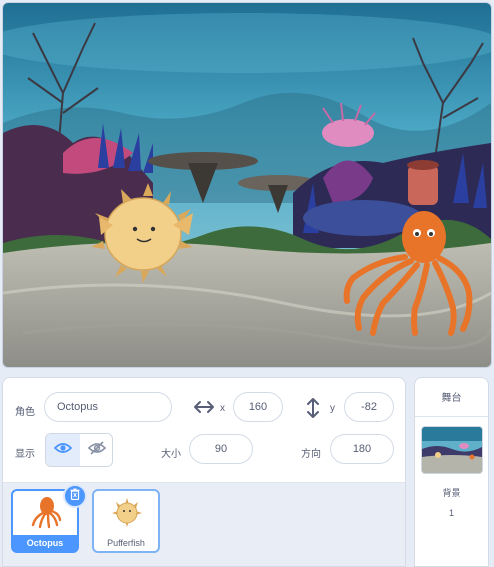 The height and width of the screenshot is (567, 494). I want to click on show-label: 显示, so click(25, 454).